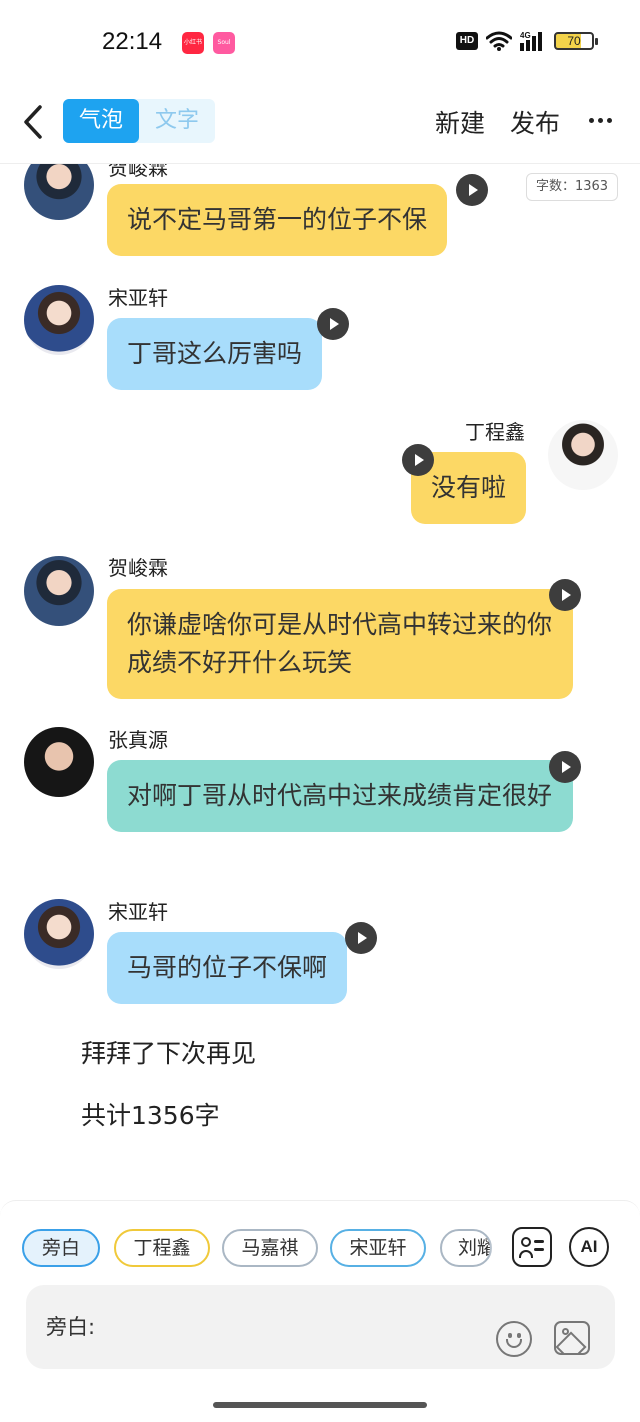 Image resolution: width=640 pixels, height=1422 pixels. What do you see at coordinates (572, 1338) in the screenshot?
I see `image-icon` at bounding box center [572, 1338].